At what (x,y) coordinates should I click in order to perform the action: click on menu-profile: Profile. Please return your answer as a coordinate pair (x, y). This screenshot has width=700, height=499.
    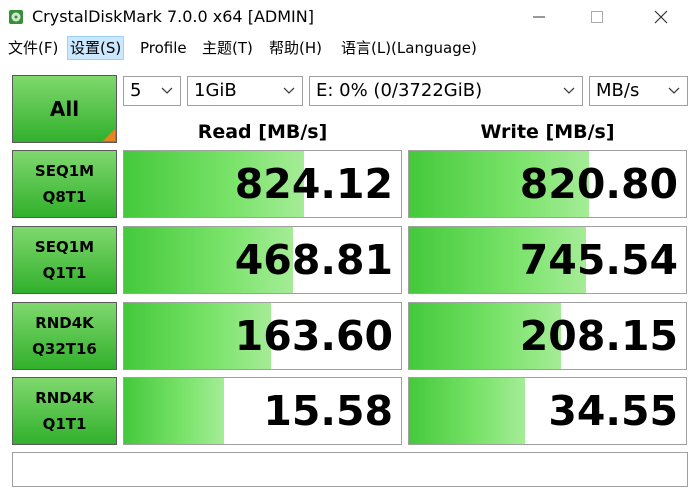
    Looking at the image, I should click on (163, 48).